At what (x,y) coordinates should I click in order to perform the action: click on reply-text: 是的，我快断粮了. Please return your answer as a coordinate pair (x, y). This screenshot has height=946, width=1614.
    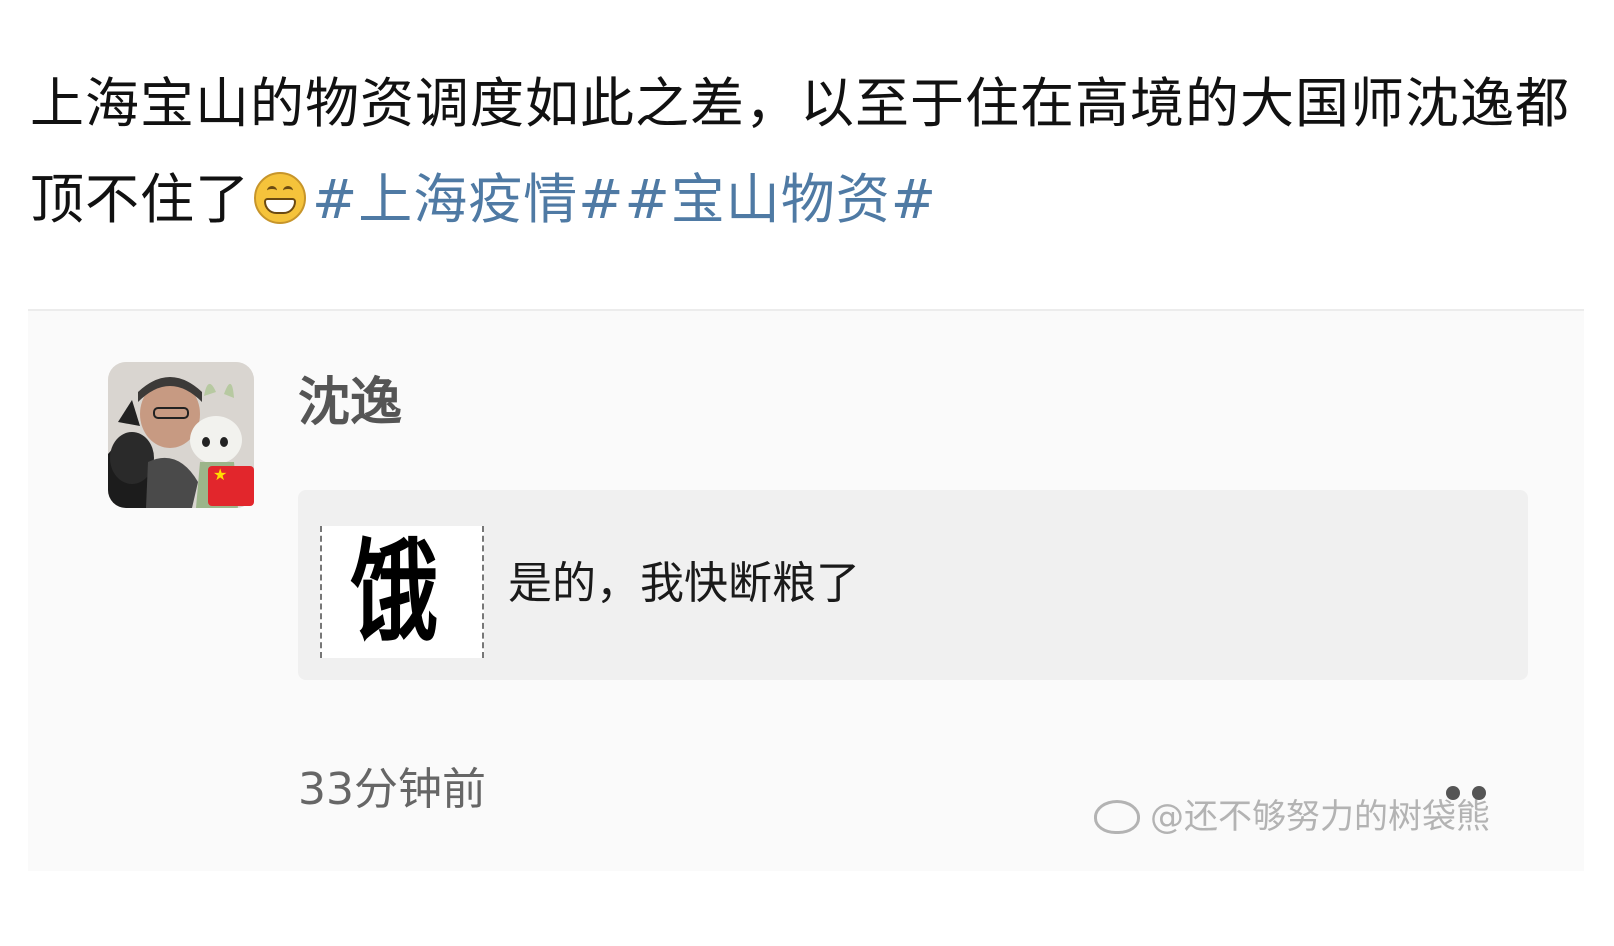
    Looking at the image, I should click on (684, 583).